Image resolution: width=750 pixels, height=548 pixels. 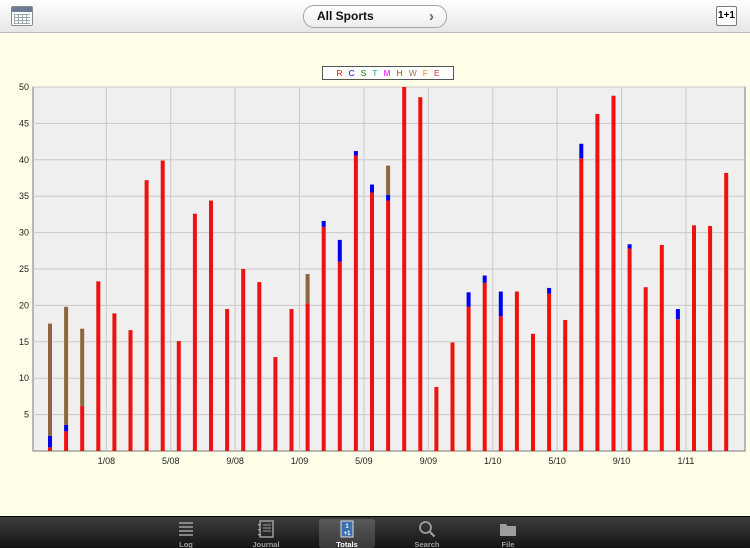 What do you see at coordinates (24, 123) in the screenshot?
I see `y-tick-label: 45` at bounding box center [24, 123].